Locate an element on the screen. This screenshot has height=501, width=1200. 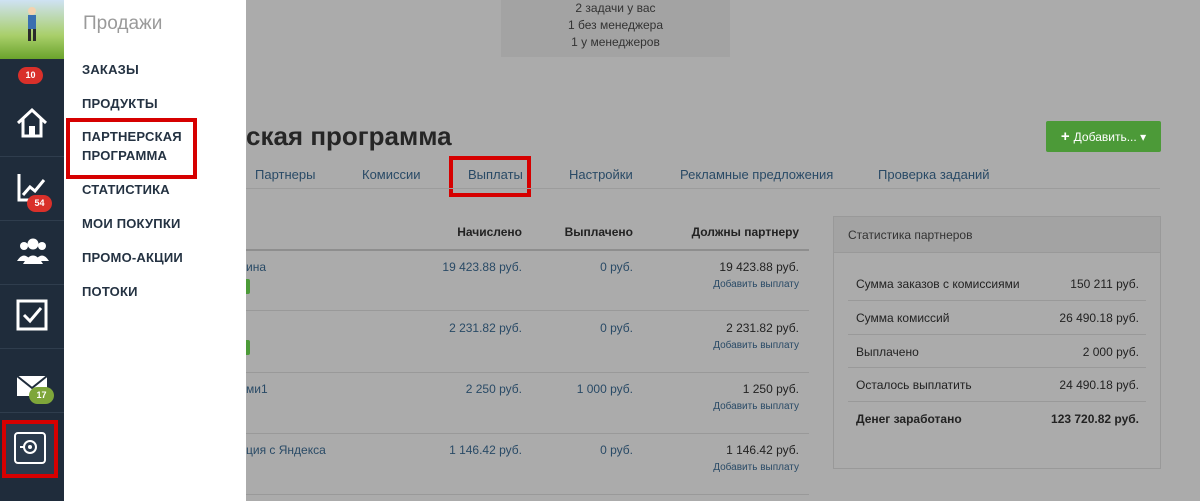
stat-value: 2 000 руб. is located at coordinates (1110, 352).